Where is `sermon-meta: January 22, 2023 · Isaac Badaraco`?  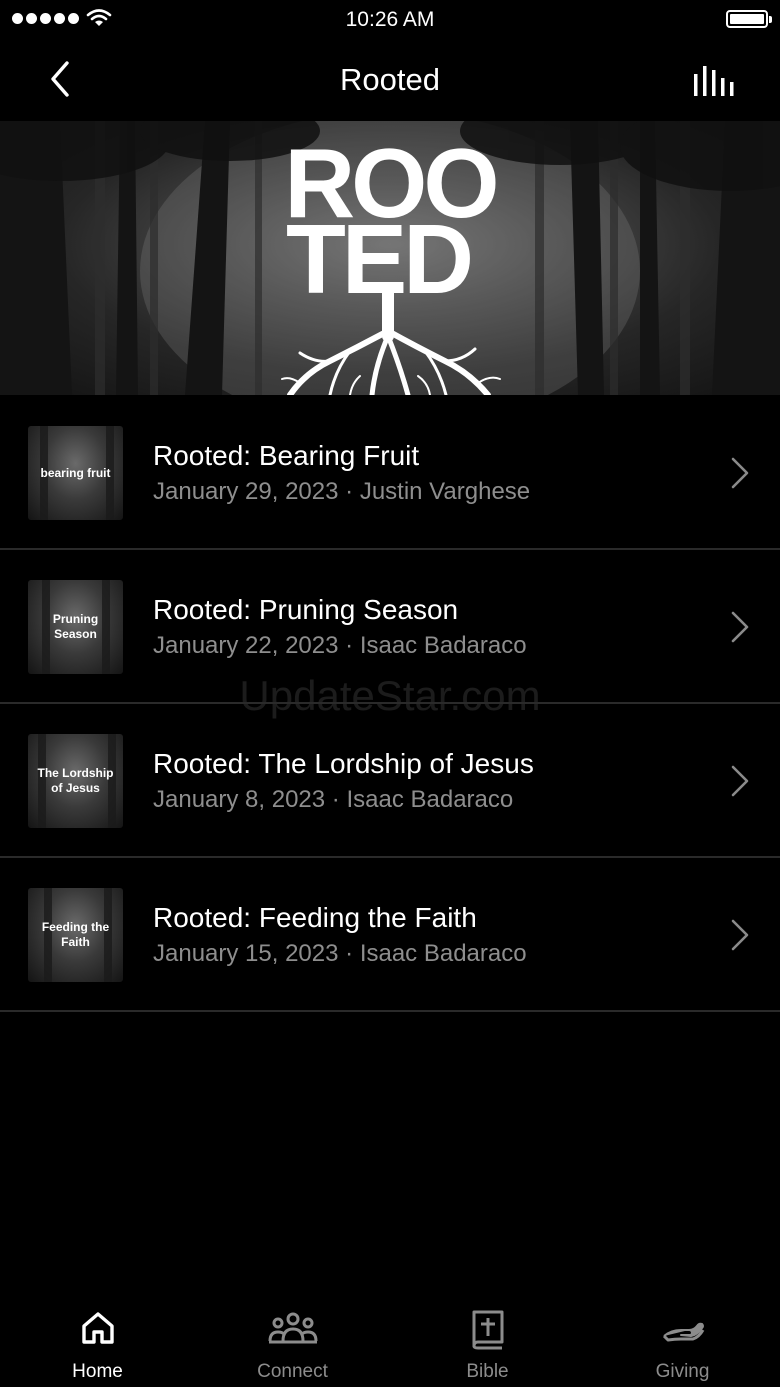 sermon-meta: January 22, 2023 · Isaac Badaraco is located at coordinates (340, 646).